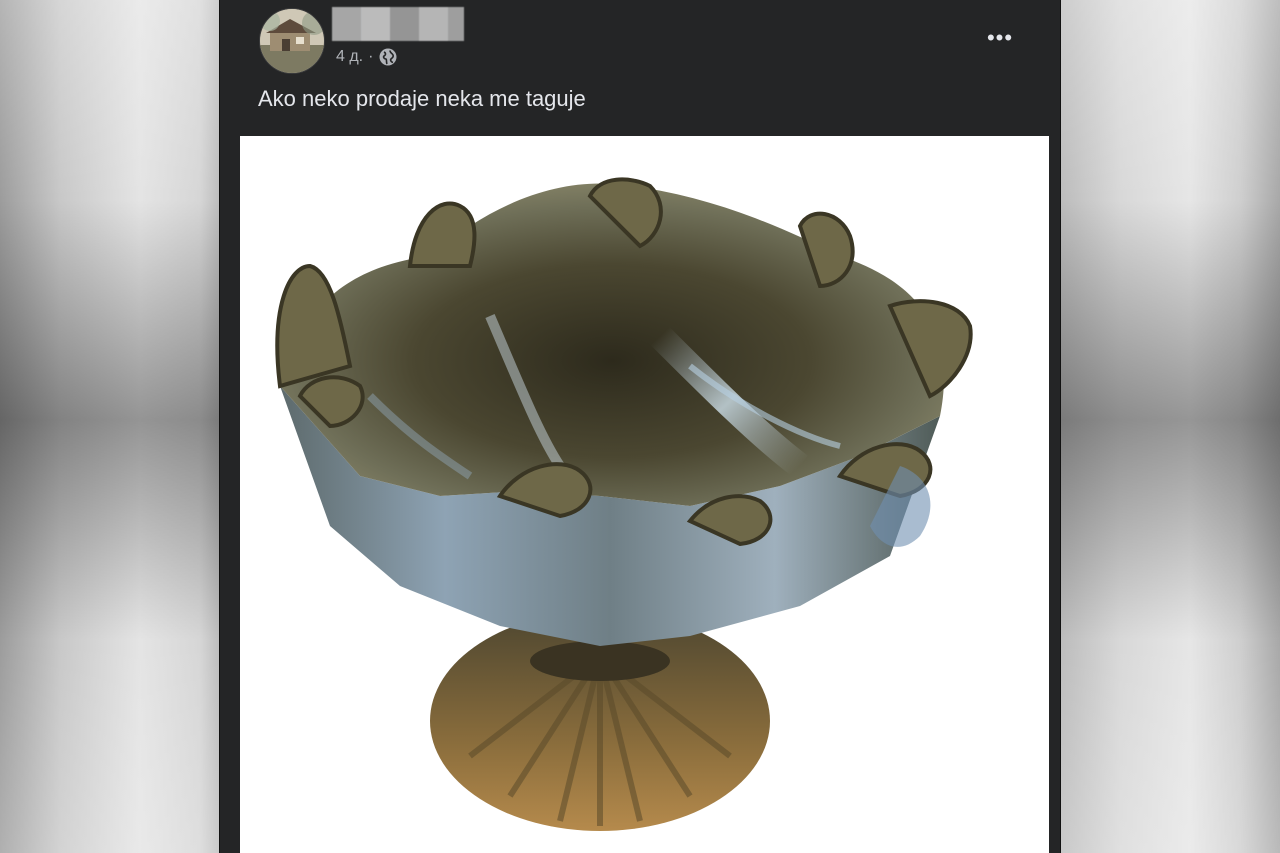 The image size is (1280, 853). What do you see at coordinates (388, 57) in the screenshot?
I see `globe-icon` at bounding box center [388, 57].